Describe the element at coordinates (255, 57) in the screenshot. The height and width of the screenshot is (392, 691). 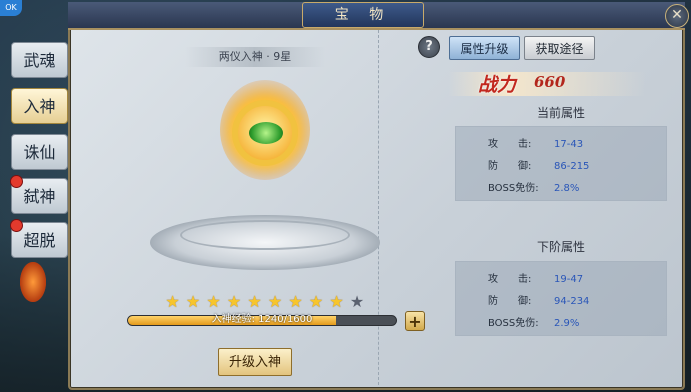
I see `item-name: 两仪入神 · 9星` at that location.